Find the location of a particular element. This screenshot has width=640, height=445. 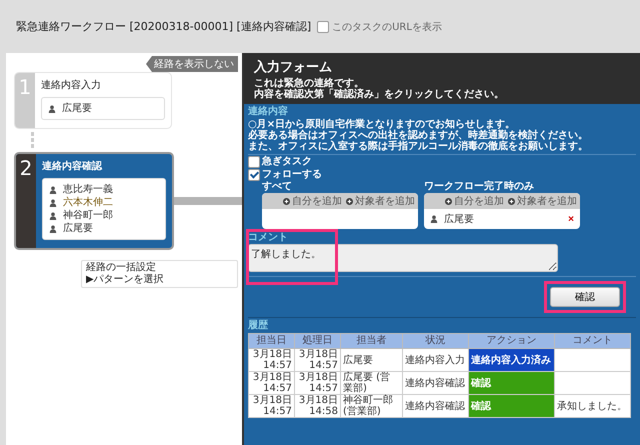

follow-group-title: ワークフロー完了時のみ is located at coordinates (479, 187).